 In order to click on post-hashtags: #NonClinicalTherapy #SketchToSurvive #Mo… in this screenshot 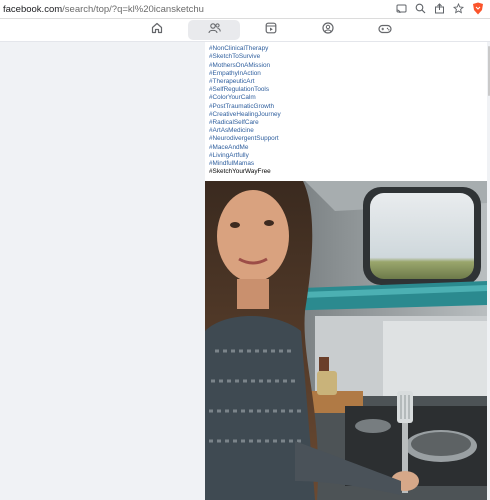, I will do `click(245, 109)`.